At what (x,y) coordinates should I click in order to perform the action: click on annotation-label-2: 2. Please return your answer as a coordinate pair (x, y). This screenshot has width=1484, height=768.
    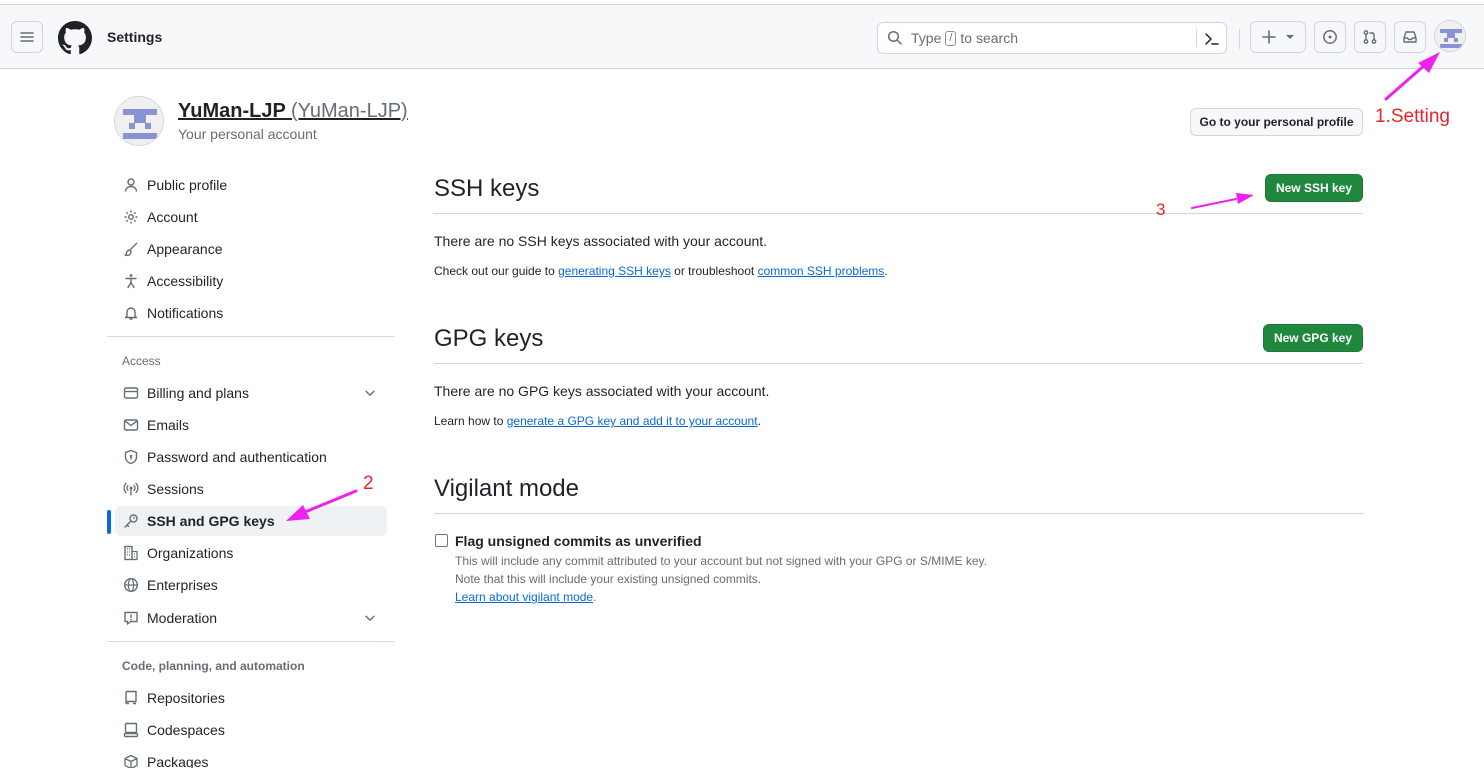
    Looking at the image, I should click on (368, 483).